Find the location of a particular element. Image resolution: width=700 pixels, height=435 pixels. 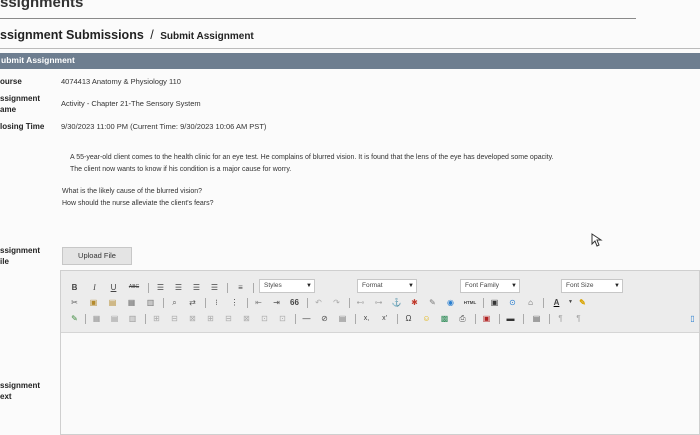

table-icon: ▦ is located at coordinates (96, 318).